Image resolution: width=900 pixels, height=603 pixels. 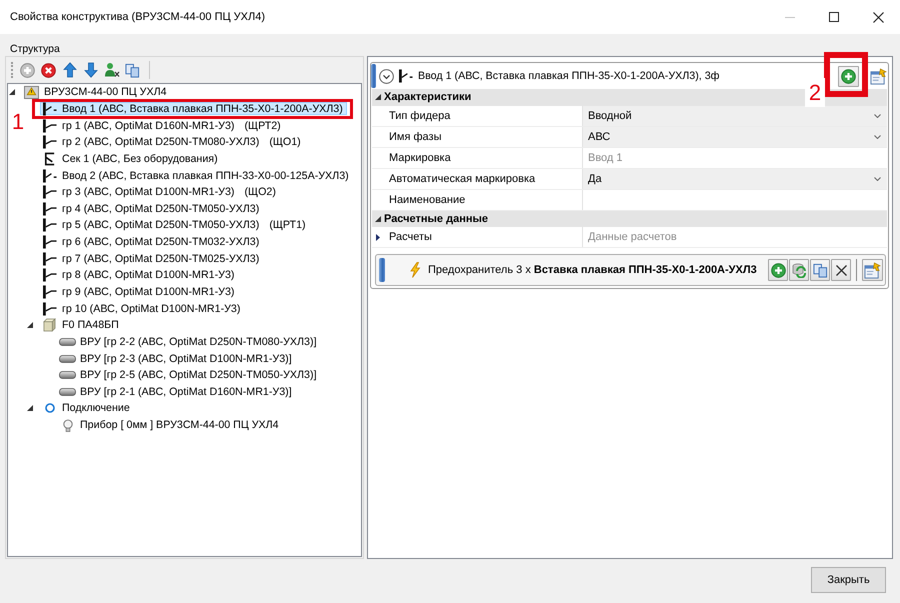 I want to click on annotation-number: 2, so click(x=815, y=92).